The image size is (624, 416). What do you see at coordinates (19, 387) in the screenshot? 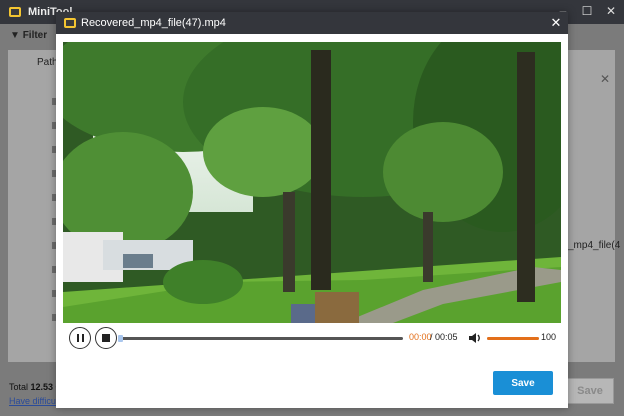
I see `total-label: Total` at bounding box center [19, 387].